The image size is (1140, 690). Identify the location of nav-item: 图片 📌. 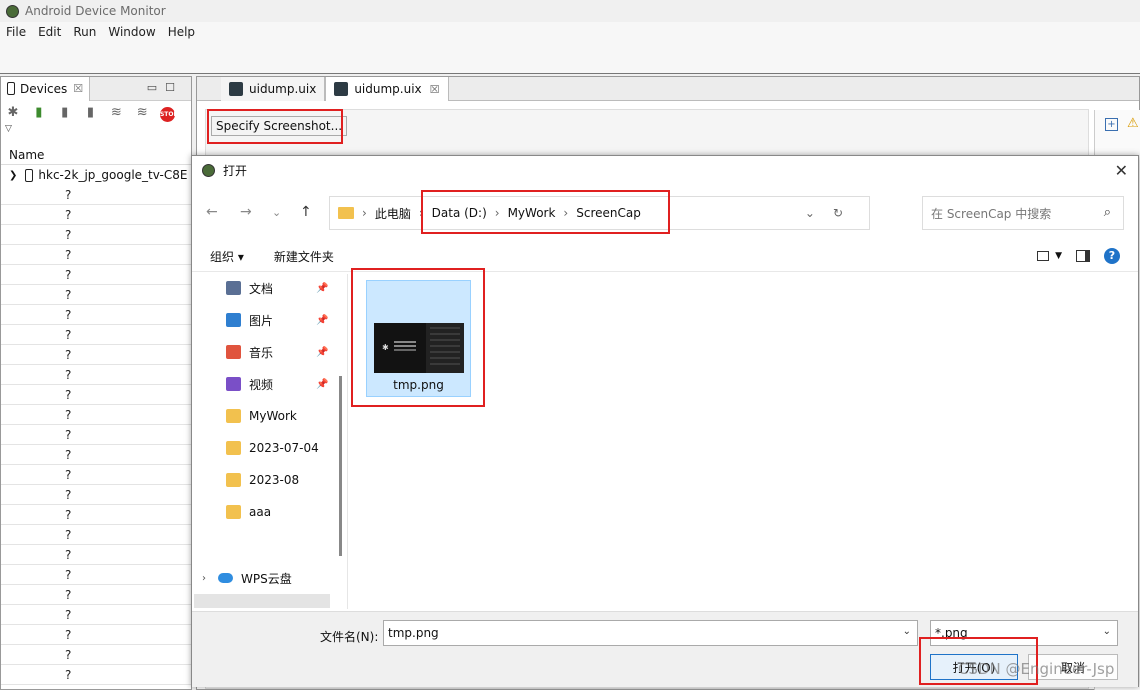
(277, 320).